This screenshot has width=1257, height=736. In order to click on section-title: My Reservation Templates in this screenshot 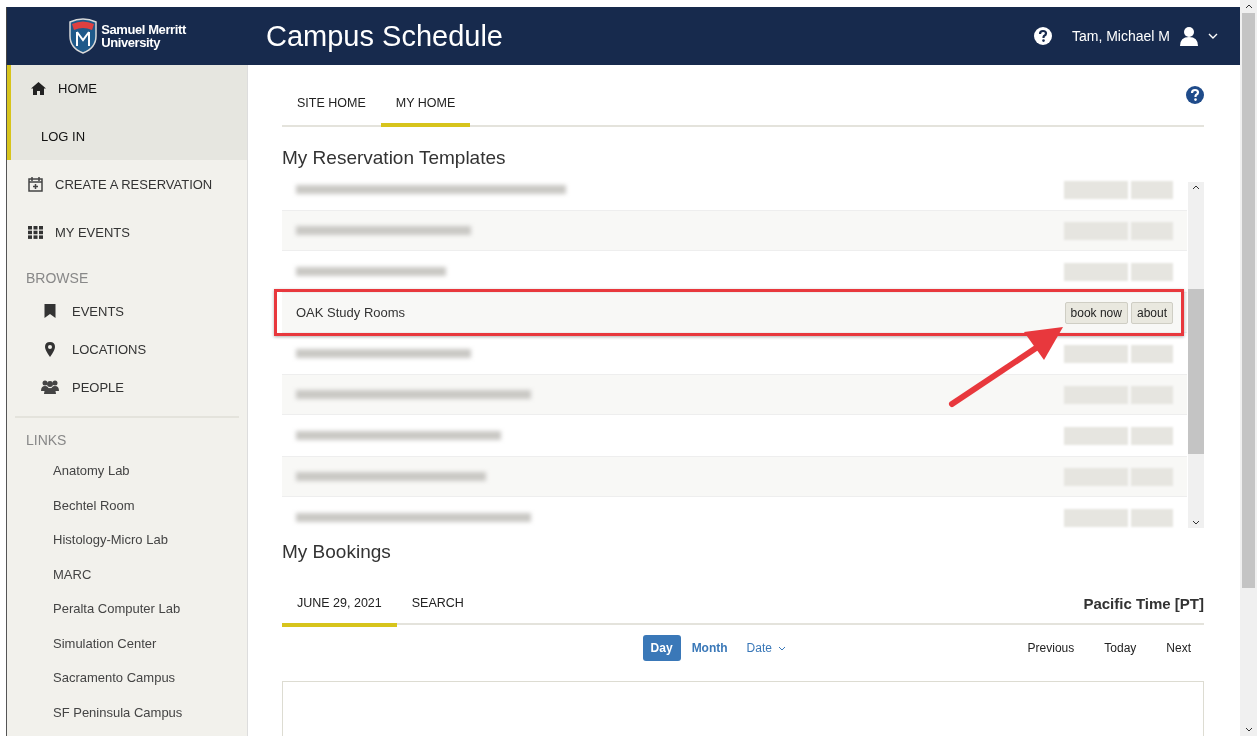, I will do `click(394, 158)`.